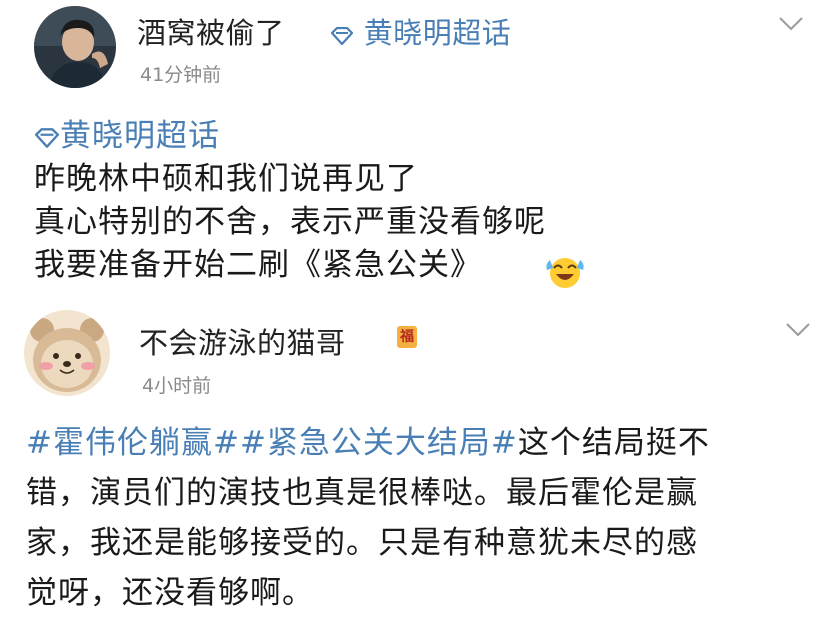 Image resolution: width=828 pixels, height=618 pixels. What do you see at coordinates (211, 31) in the screenshot?
I see `username: 酒窝被偷了` at bounding box center [211, 31].